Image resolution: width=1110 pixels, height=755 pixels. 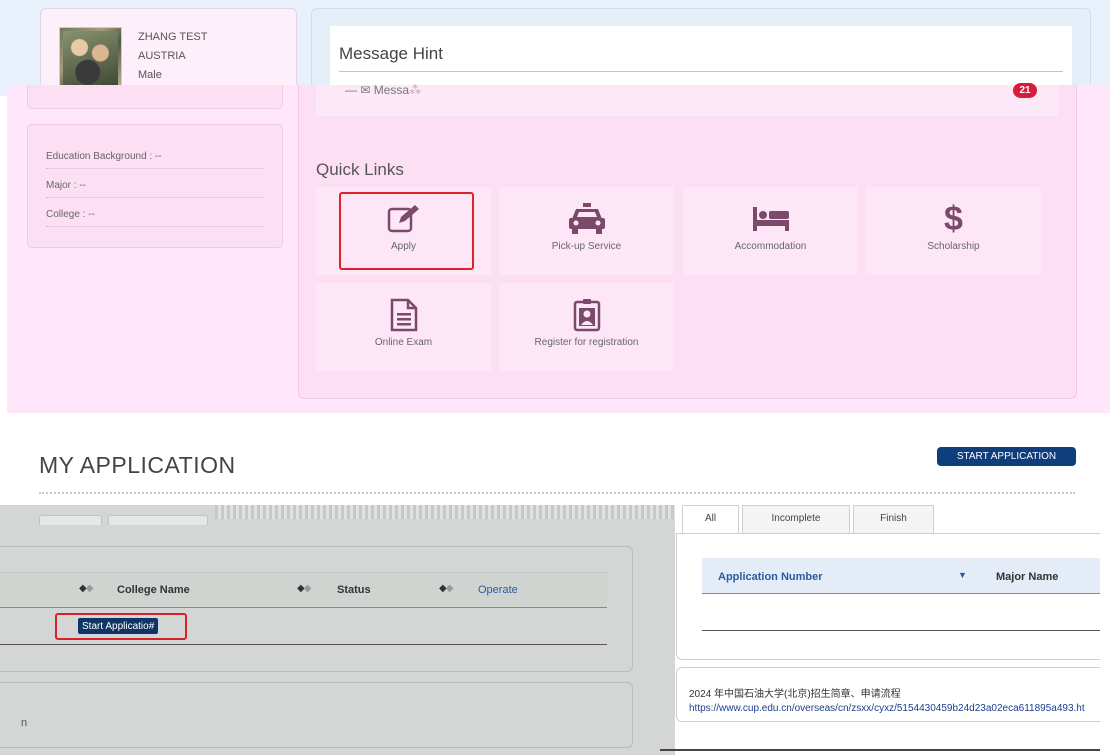 I want to click on quick-link-online-exam: Online Exam, so click(x=403, y=327).